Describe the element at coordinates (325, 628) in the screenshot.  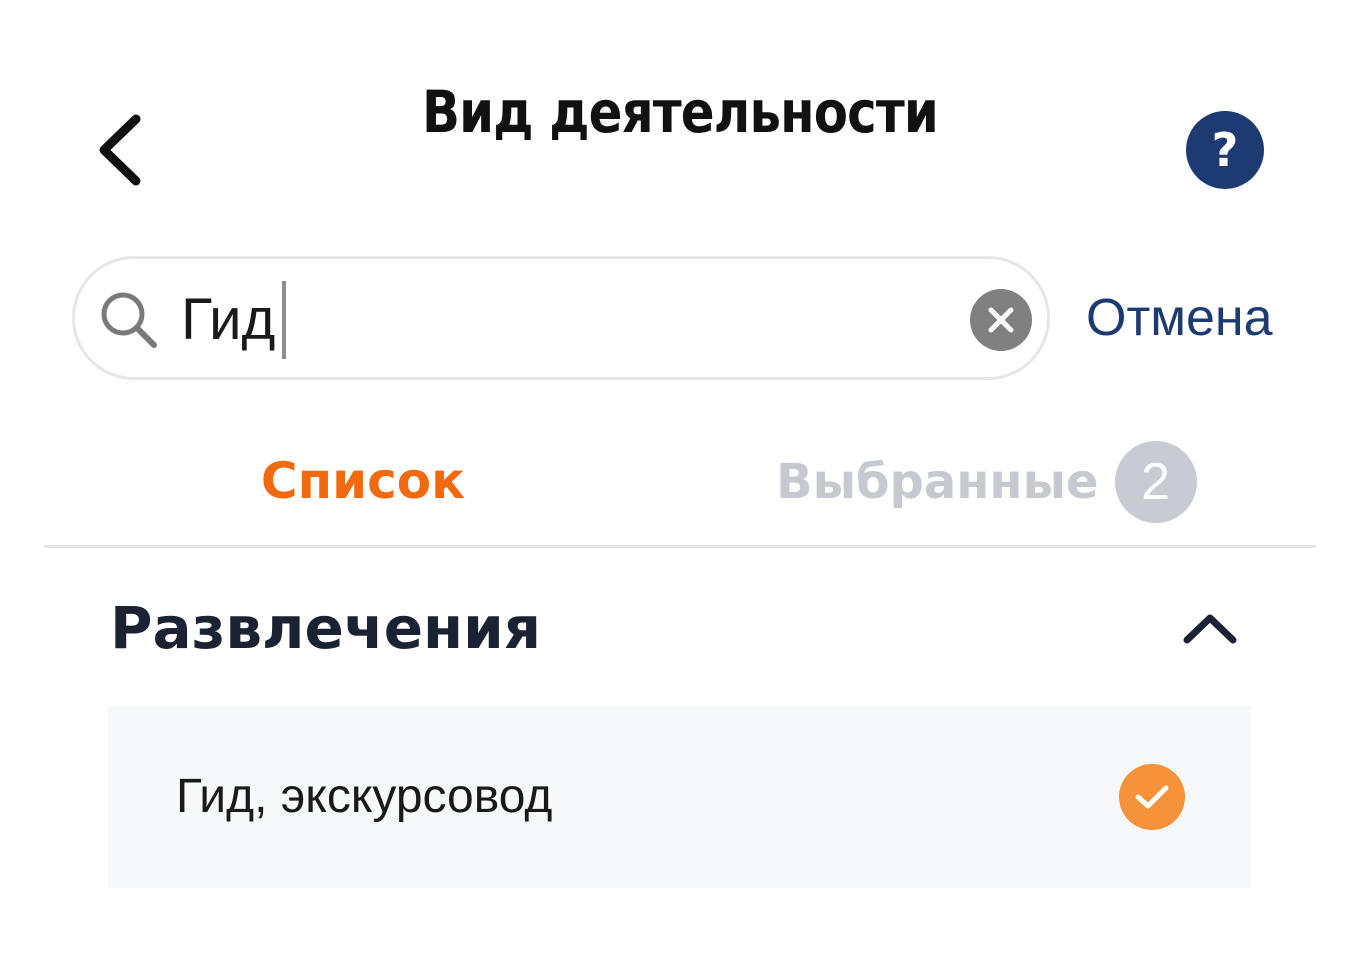
I see `section-title: Развлечения` at that location.